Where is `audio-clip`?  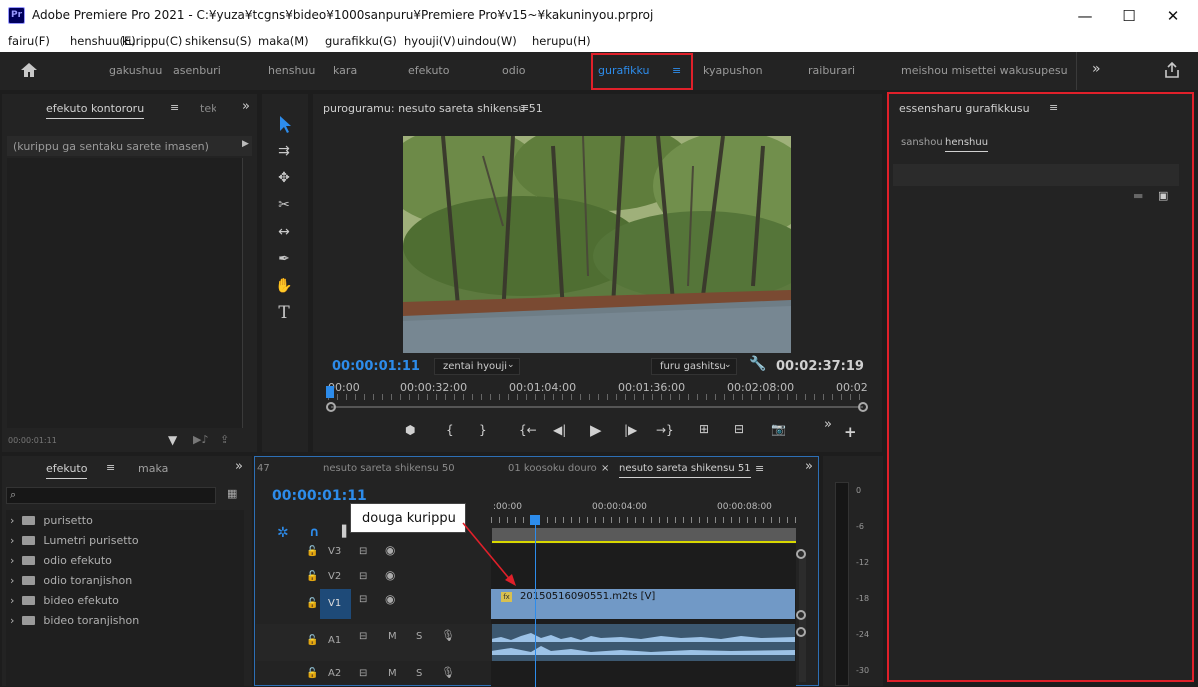
audio-clip is located at coordinates (643, 642).